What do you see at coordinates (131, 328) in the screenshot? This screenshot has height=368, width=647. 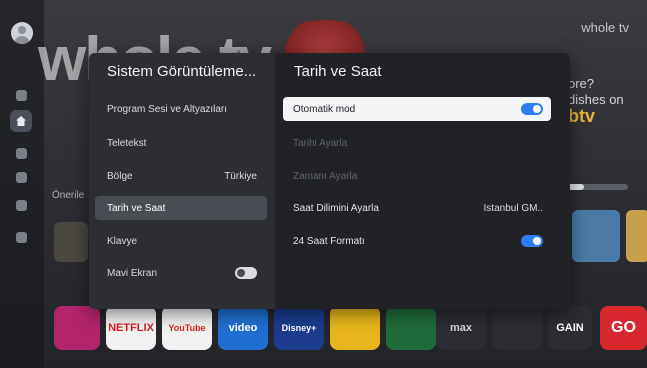 I see `app-tile-netflix: NETFLIX` at bounding box center [131, 328].